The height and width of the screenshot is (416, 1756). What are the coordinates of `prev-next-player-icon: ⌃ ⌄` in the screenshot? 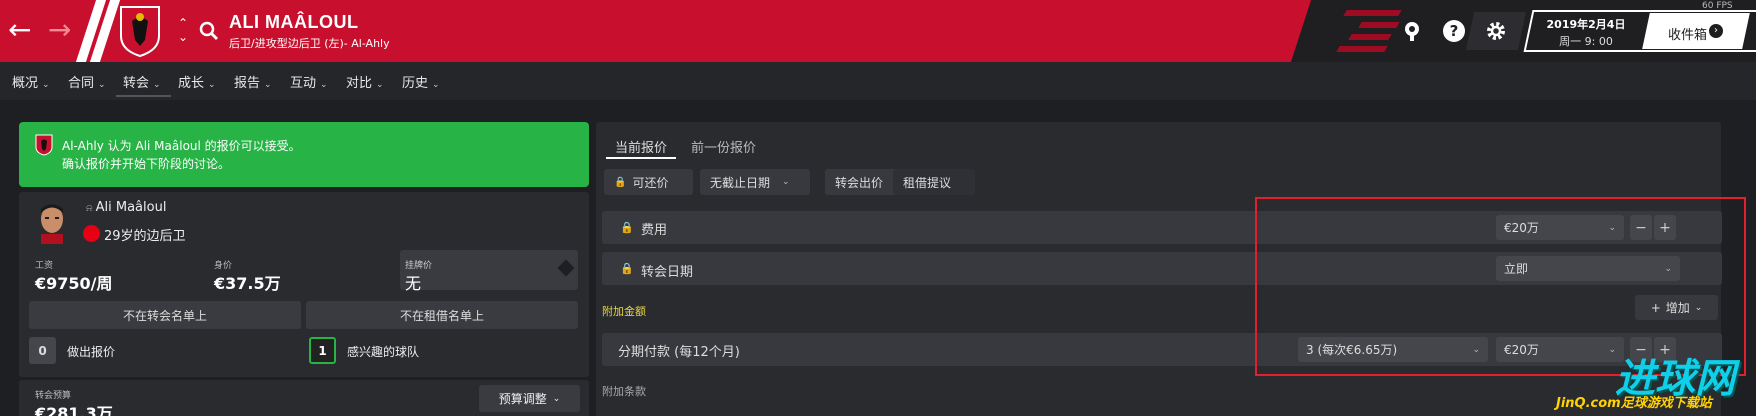 It's located at (183, 30).